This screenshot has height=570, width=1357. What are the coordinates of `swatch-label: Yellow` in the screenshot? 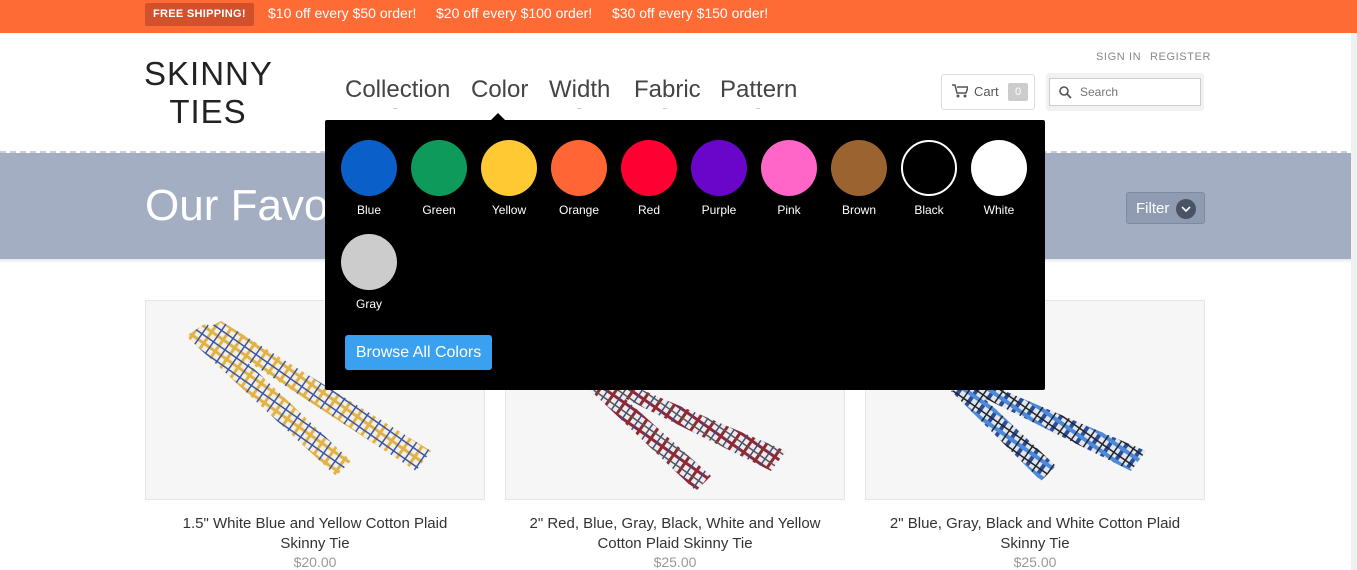 It's located at (509, 210).